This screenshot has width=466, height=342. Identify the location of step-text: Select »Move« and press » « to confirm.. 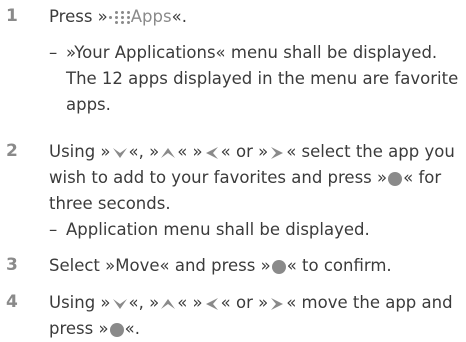
(254, 266).